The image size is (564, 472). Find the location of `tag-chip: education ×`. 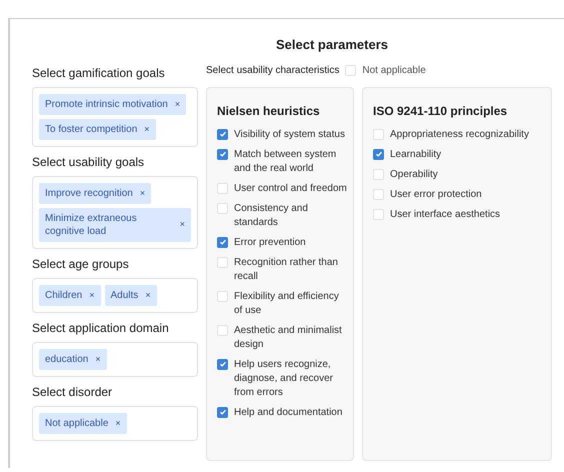

tag-chip: education × is located at coordinates (73, 359).